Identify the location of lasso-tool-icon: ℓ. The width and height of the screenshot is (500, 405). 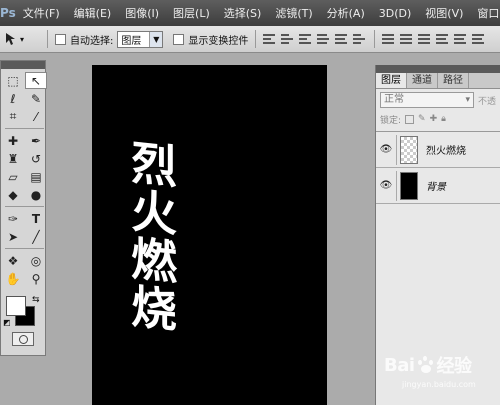
(13, 98).